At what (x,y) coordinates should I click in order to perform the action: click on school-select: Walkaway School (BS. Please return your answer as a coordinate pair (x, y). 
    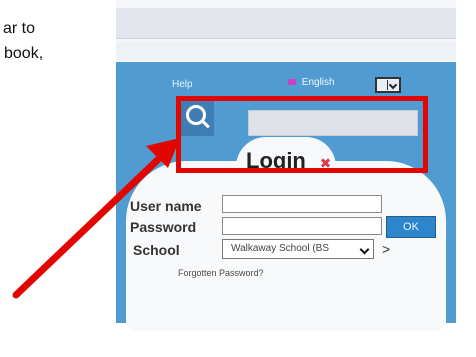
    Looking at the image, I should click on (298, 249).